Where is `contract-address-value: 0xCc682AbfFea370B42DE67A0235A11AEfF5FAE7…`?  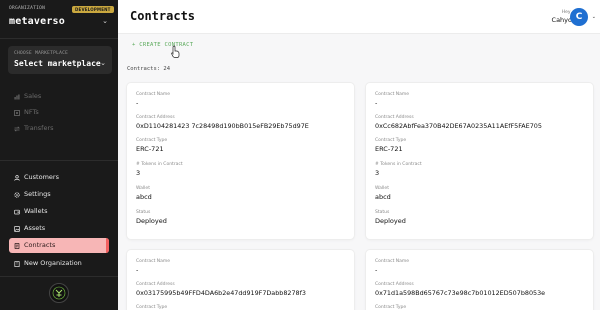 contract-address-value: 0xCc682AbfFea370B42DE67A0235A11AEfF5FAE7… is located at coordinates (458, 126).